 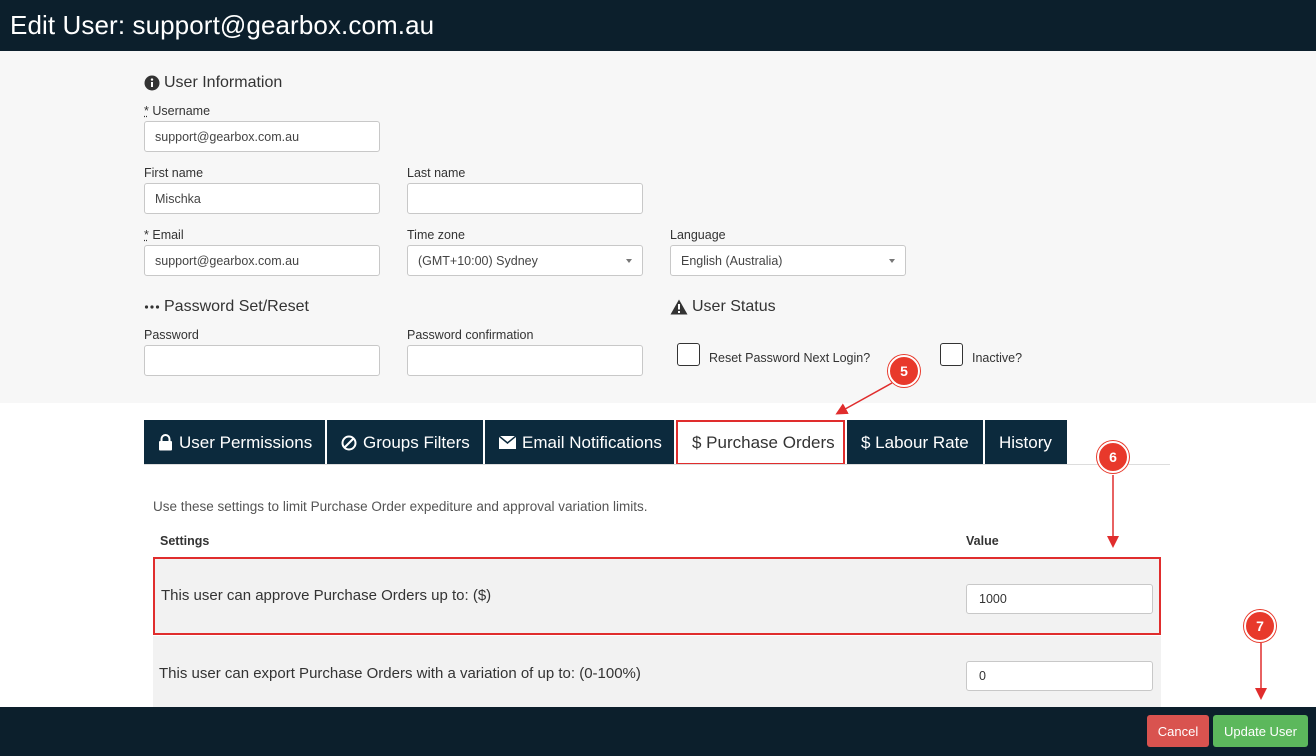 I want to click on tab-history-label: History, so click(x=1025, y=442).